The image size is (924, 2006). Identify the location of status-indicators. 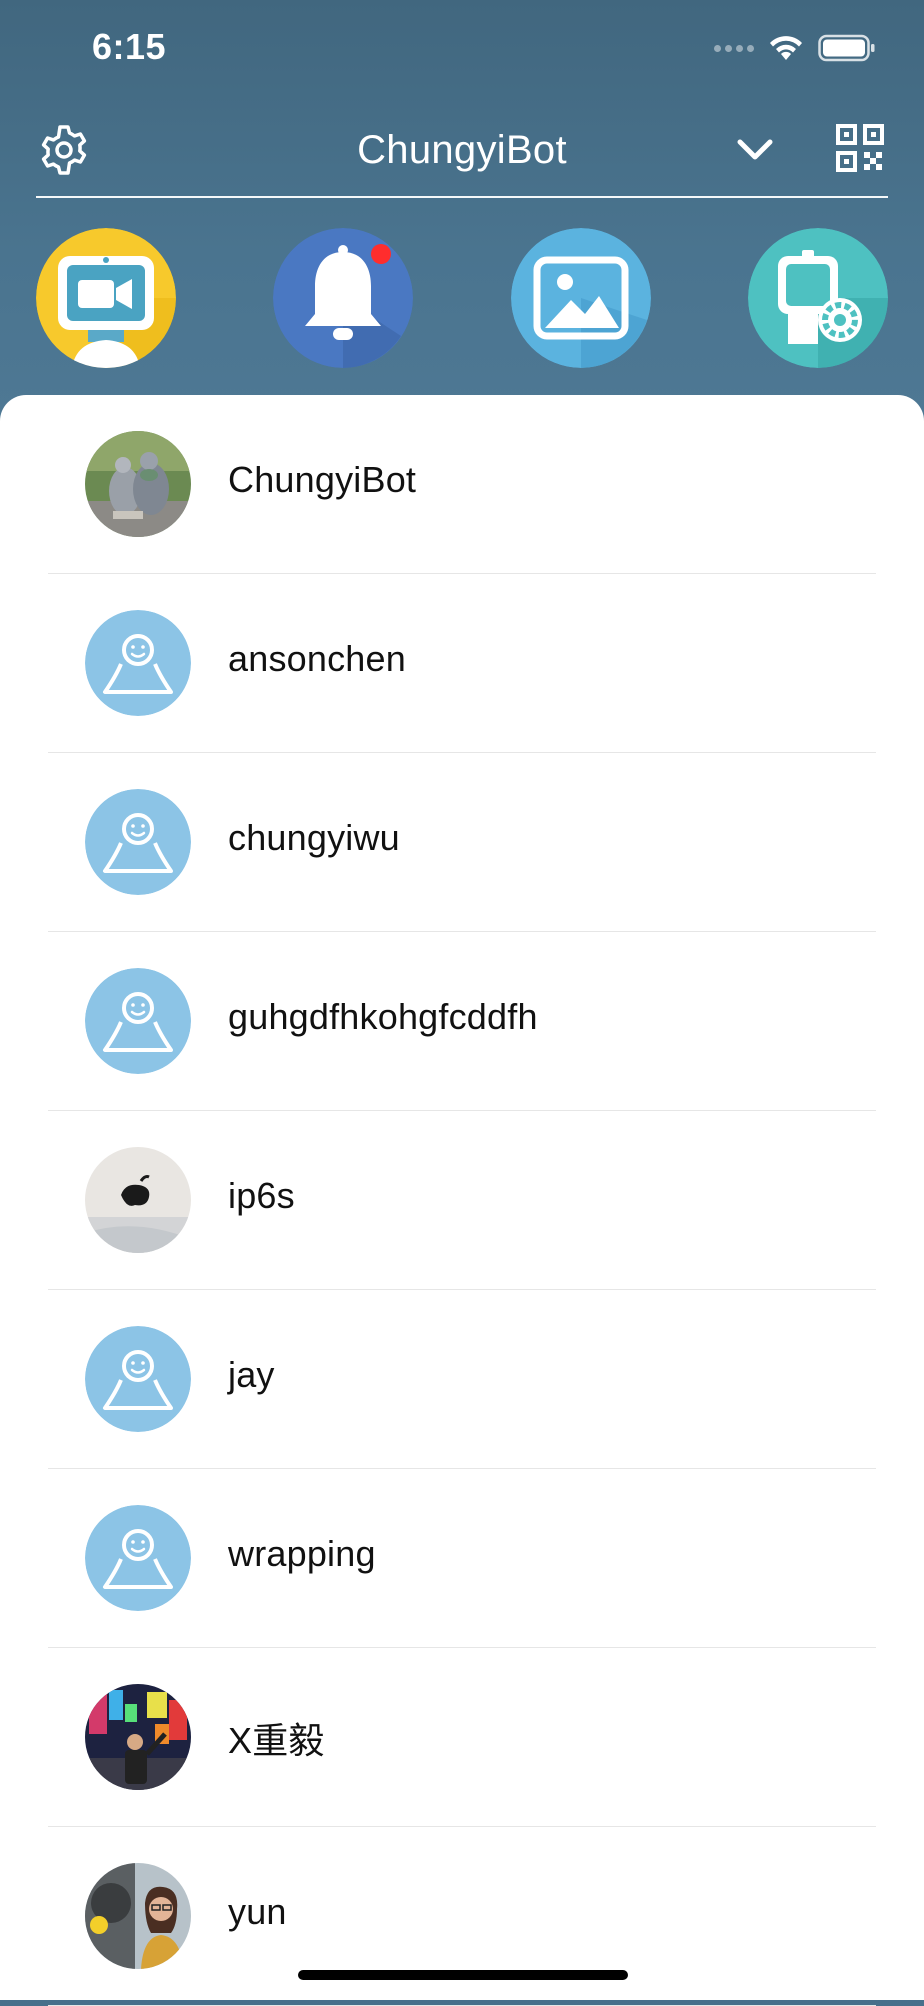
(795, 48).